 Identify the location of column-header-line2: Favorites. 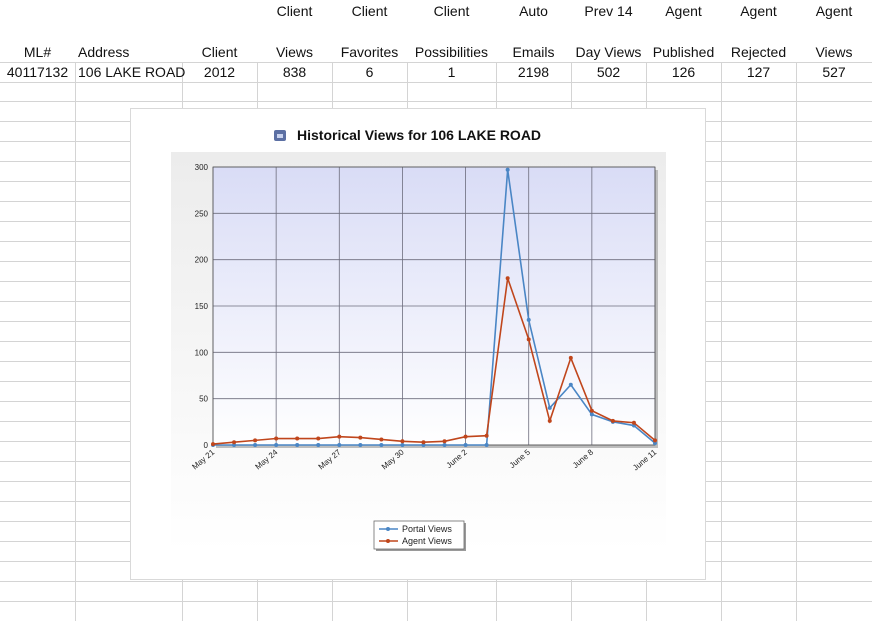
(369, 52).